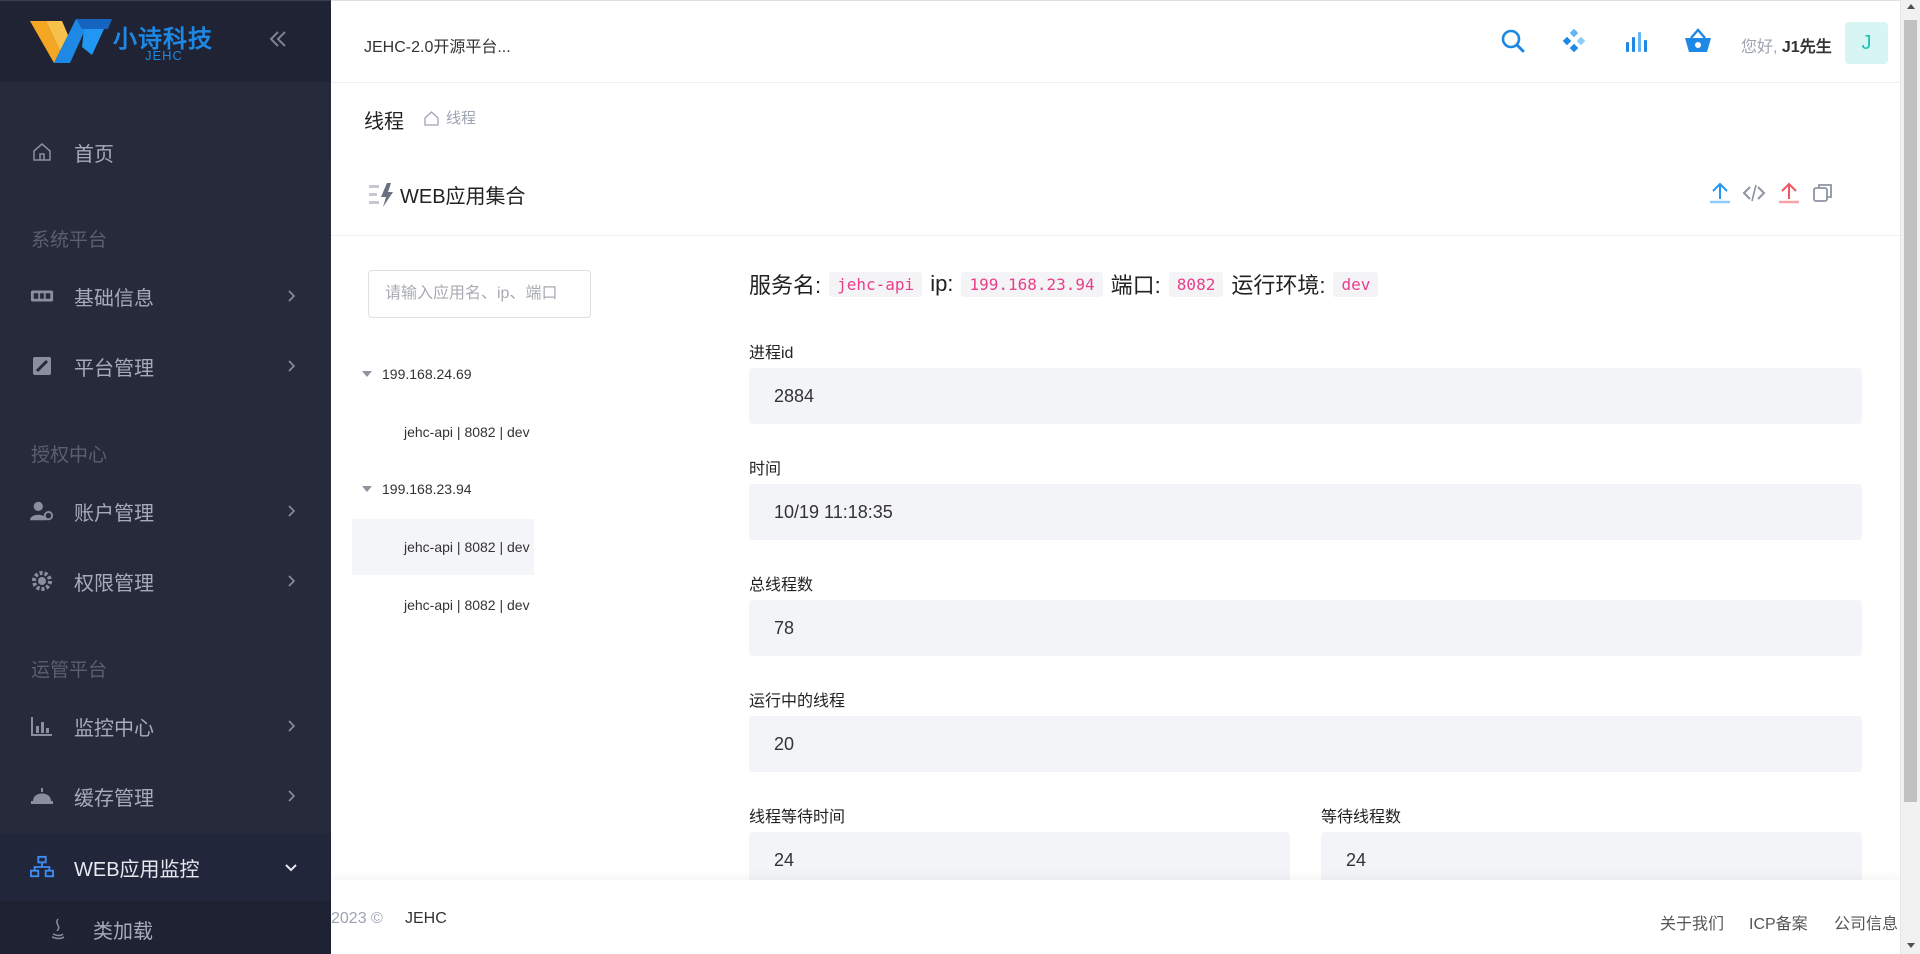  I want to click on tree-leaf-selected: jehc-api | 8082 | dev, so click(443, 547).